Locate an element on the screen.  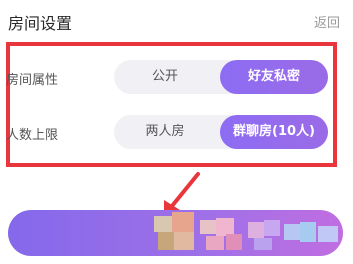
max-people-option-group: 群聊房(10人) is located at coordinates (274, 132).